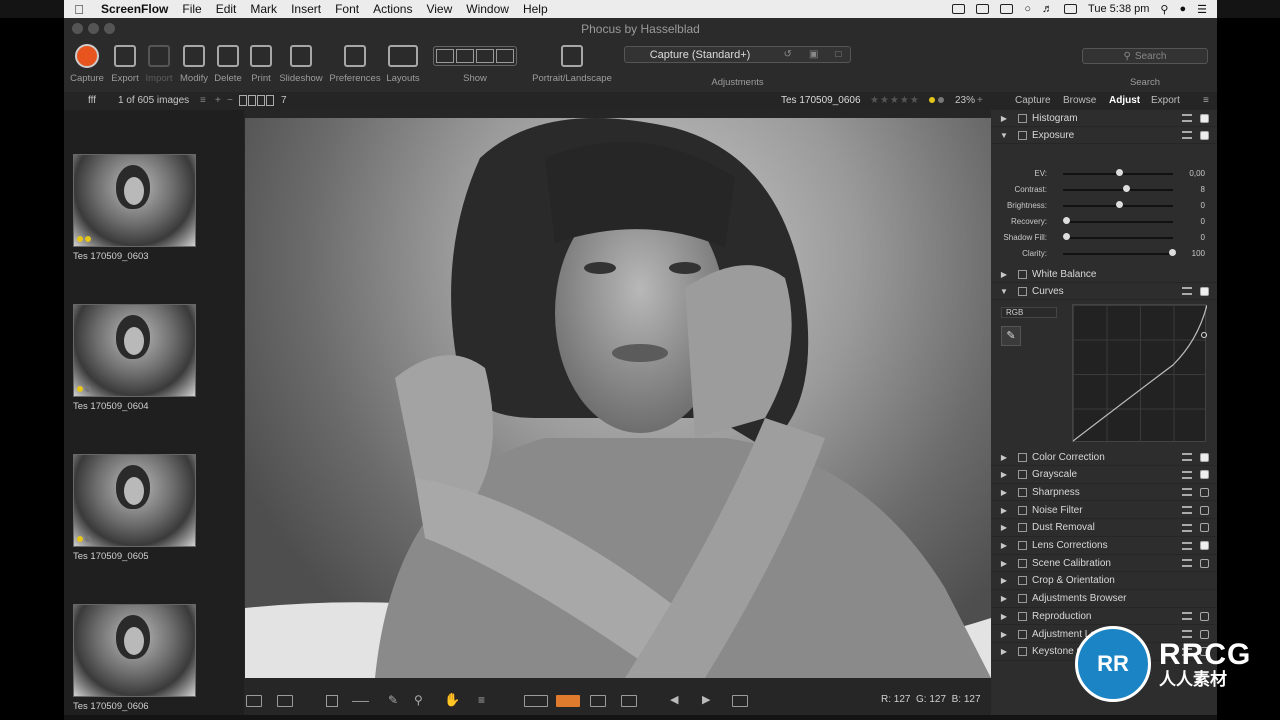 The image size is (1280, 720). Describe the element at coordinates (1104, 457) in the screenshot. I see `tool-row: ▶ Color Correction` at that location.